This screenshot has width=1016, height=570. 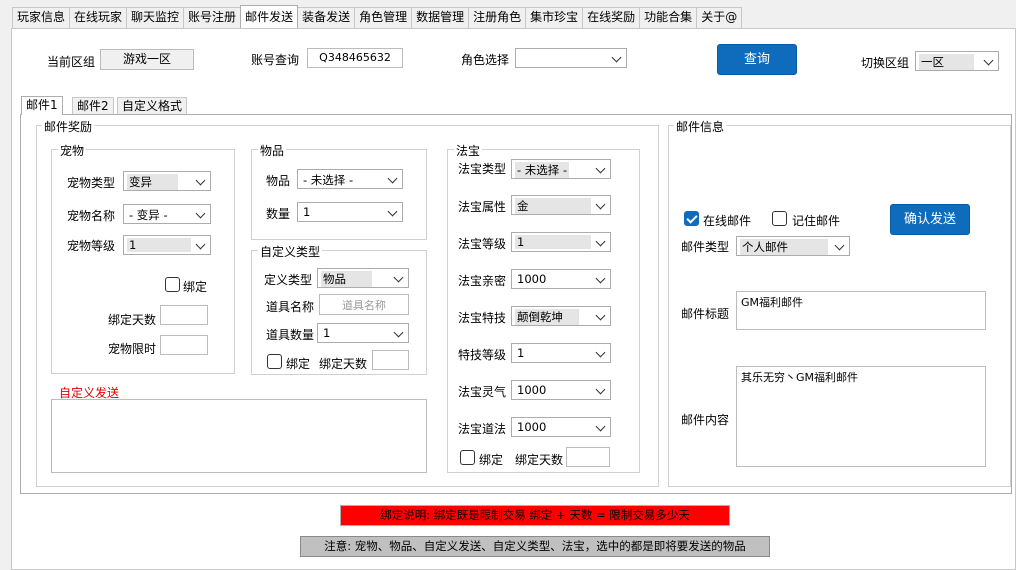 I want to click on fabao-intimacy-dropdown: 1000, so click(x=561, y=279).